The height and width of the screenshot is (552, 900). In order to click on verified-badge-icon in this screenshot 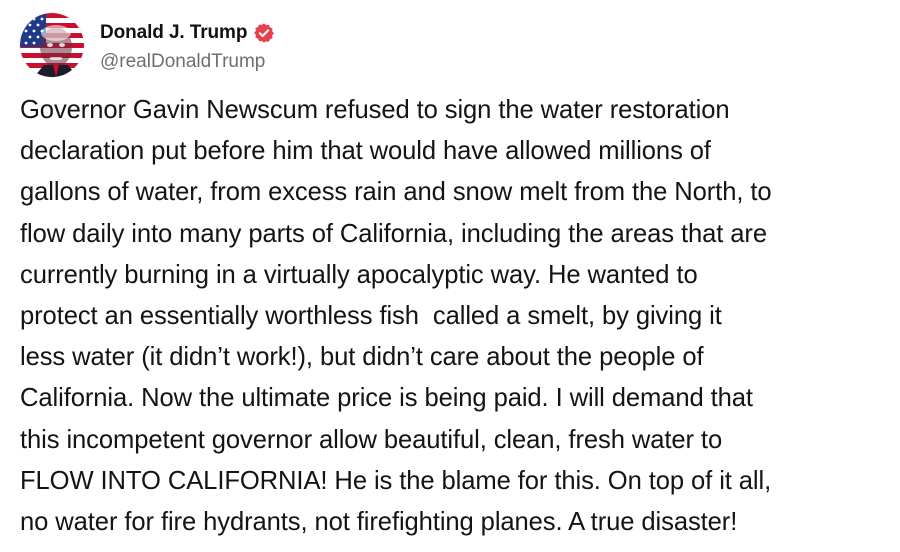, I will do `click(264, 33)`.